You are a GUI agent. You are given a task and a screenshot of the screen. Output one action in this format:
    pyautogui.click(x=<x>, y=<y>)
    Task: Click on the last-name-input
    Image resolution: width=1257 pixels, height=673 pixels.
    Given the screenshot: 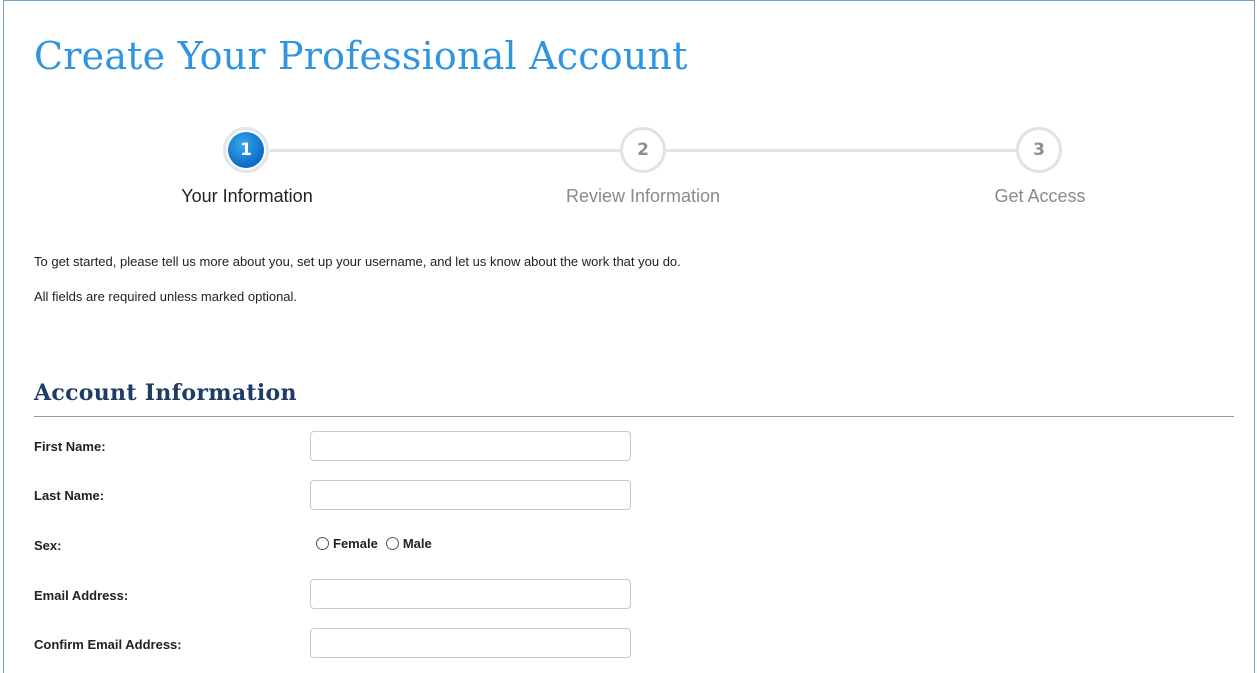 What is the action you would take?
    pyautogui.click(x=470, y=495)
    